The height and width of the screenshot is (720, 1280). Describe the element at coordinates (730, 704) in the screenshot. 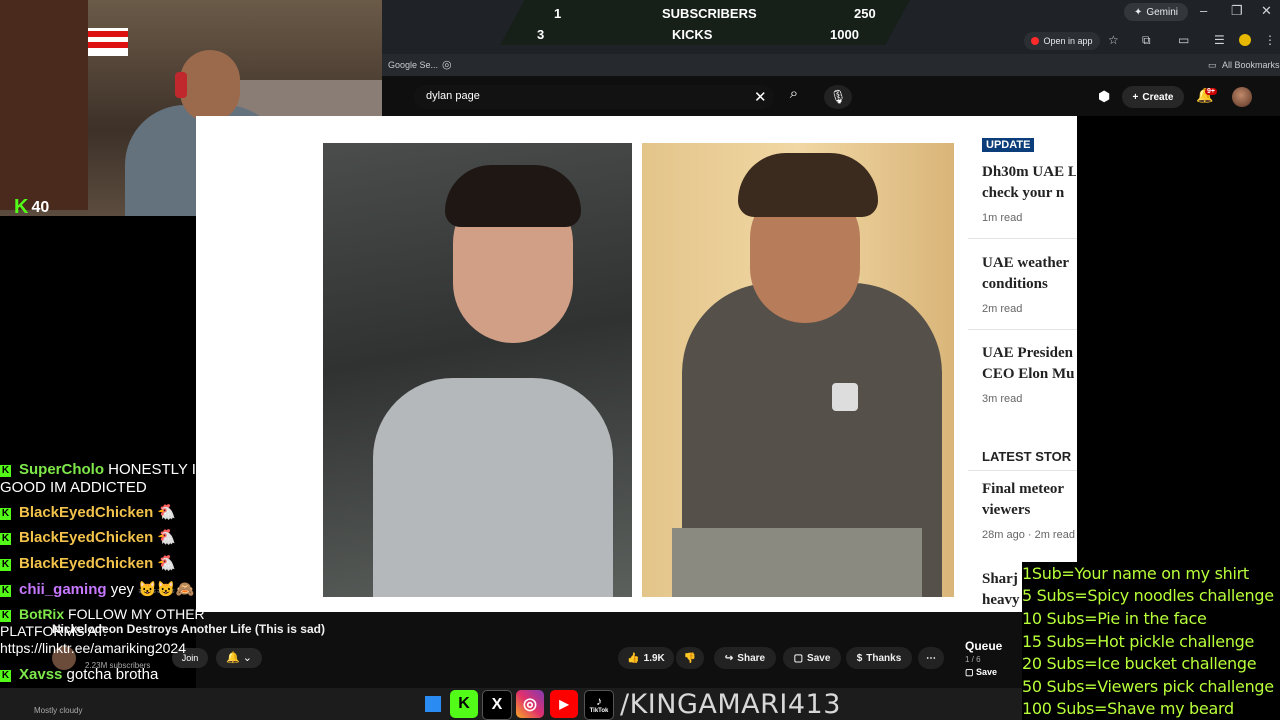

I see `social-handle: /KINGAMARI413` at that location.